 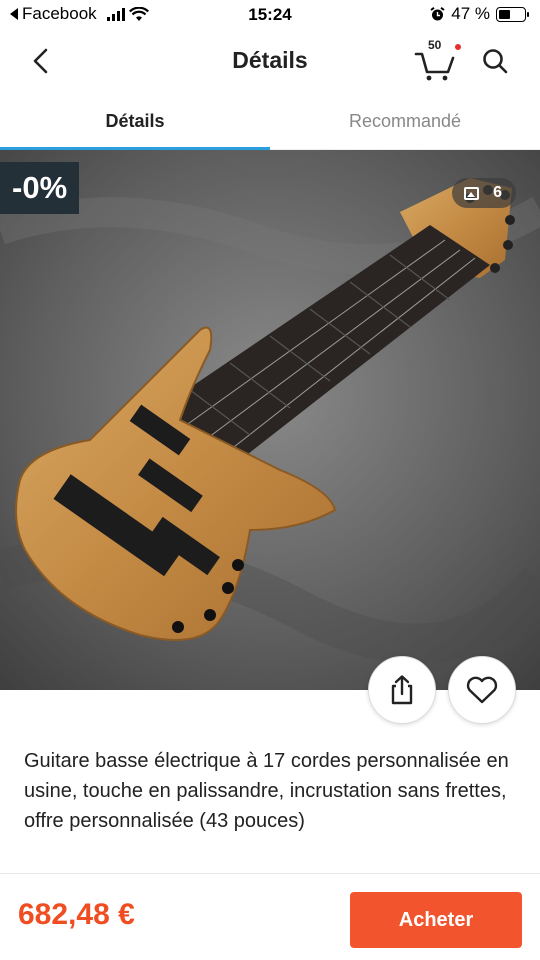 I want to click on image-count-badge: 6, so click(x=484, y=193).